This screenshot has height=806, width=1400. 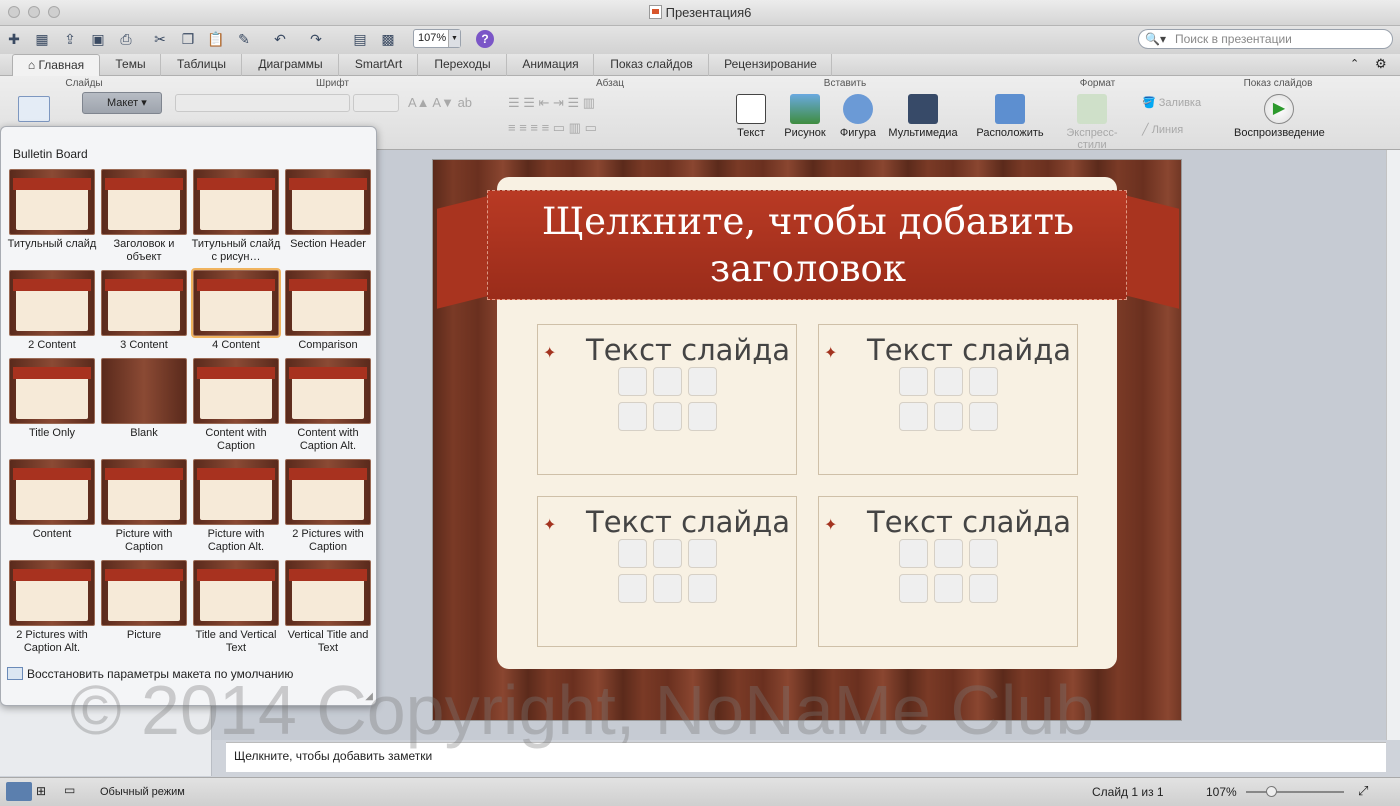 I want to click on tab-animation: Анимация, so click(x=551, y=65).